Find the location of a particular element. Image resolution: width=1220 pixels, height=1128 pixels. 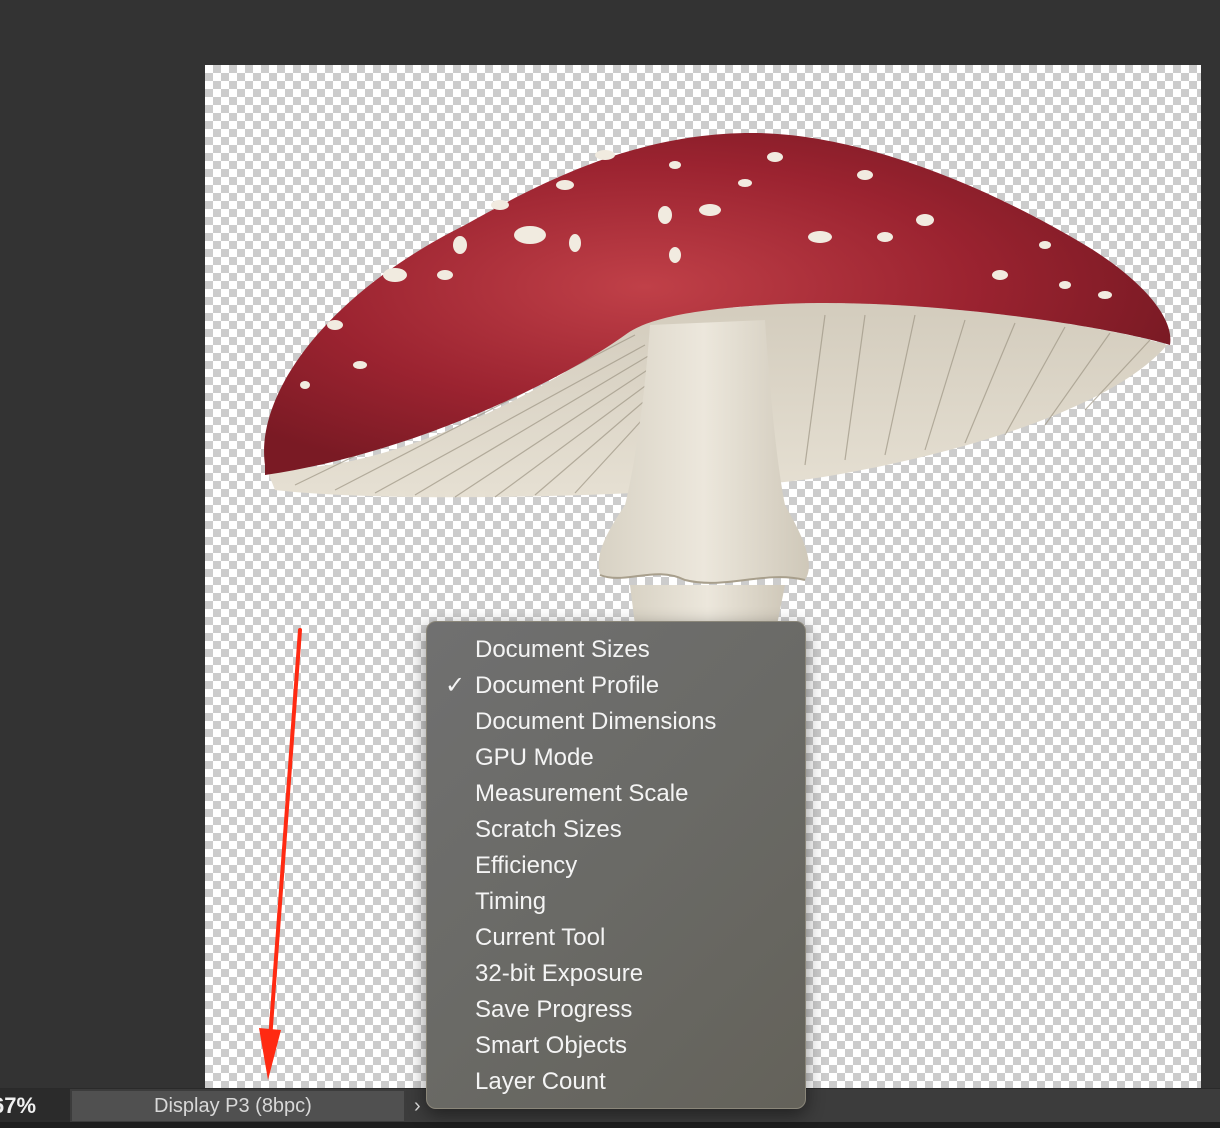

menu-item-label: Document Dimensions is located at coordinates (596, 721).